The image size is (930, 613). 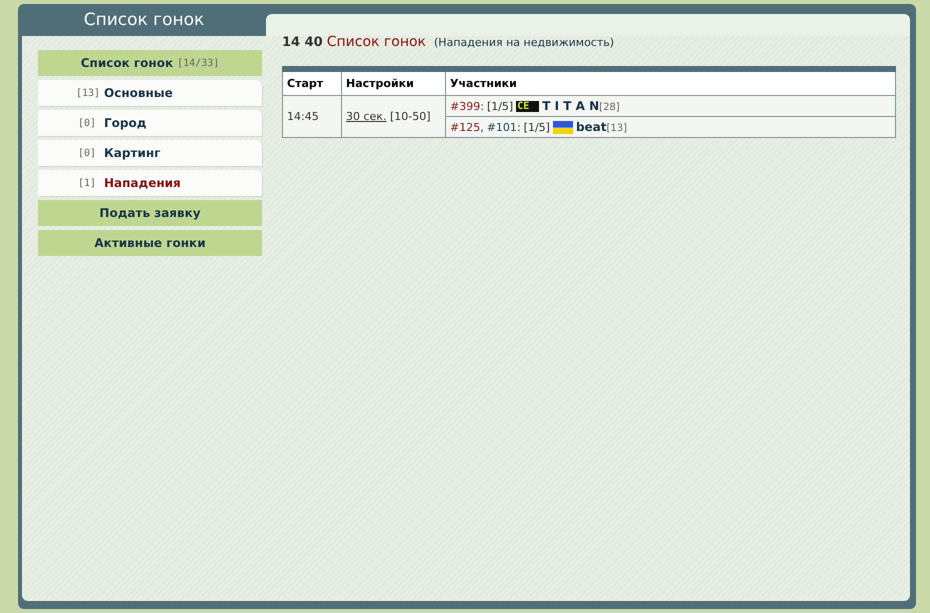 I want to click on settings-cell: 30 сек. [10-50], so click(x=394, y=117).